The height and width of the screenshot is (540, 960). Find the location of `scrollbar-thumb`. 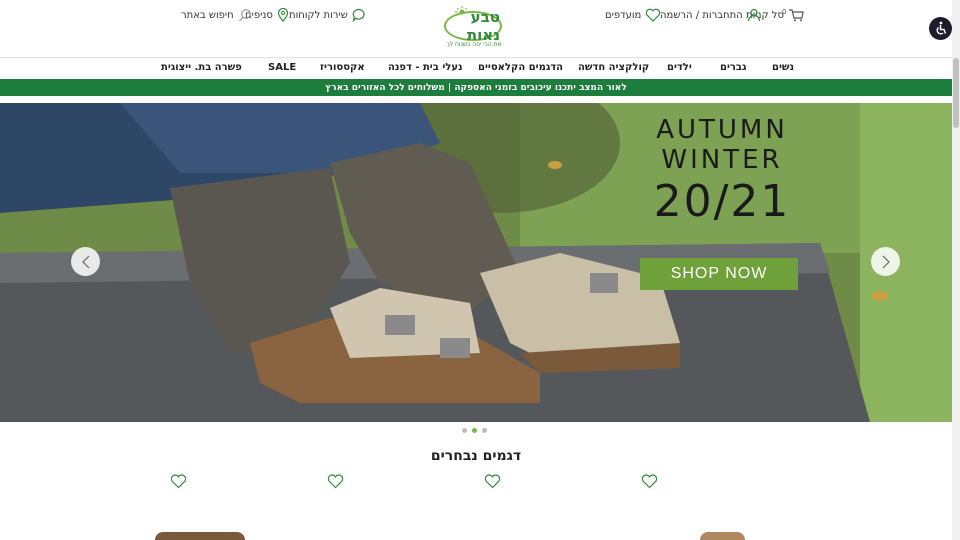

scrollbar-thumb is located at coordinates (956, 93).